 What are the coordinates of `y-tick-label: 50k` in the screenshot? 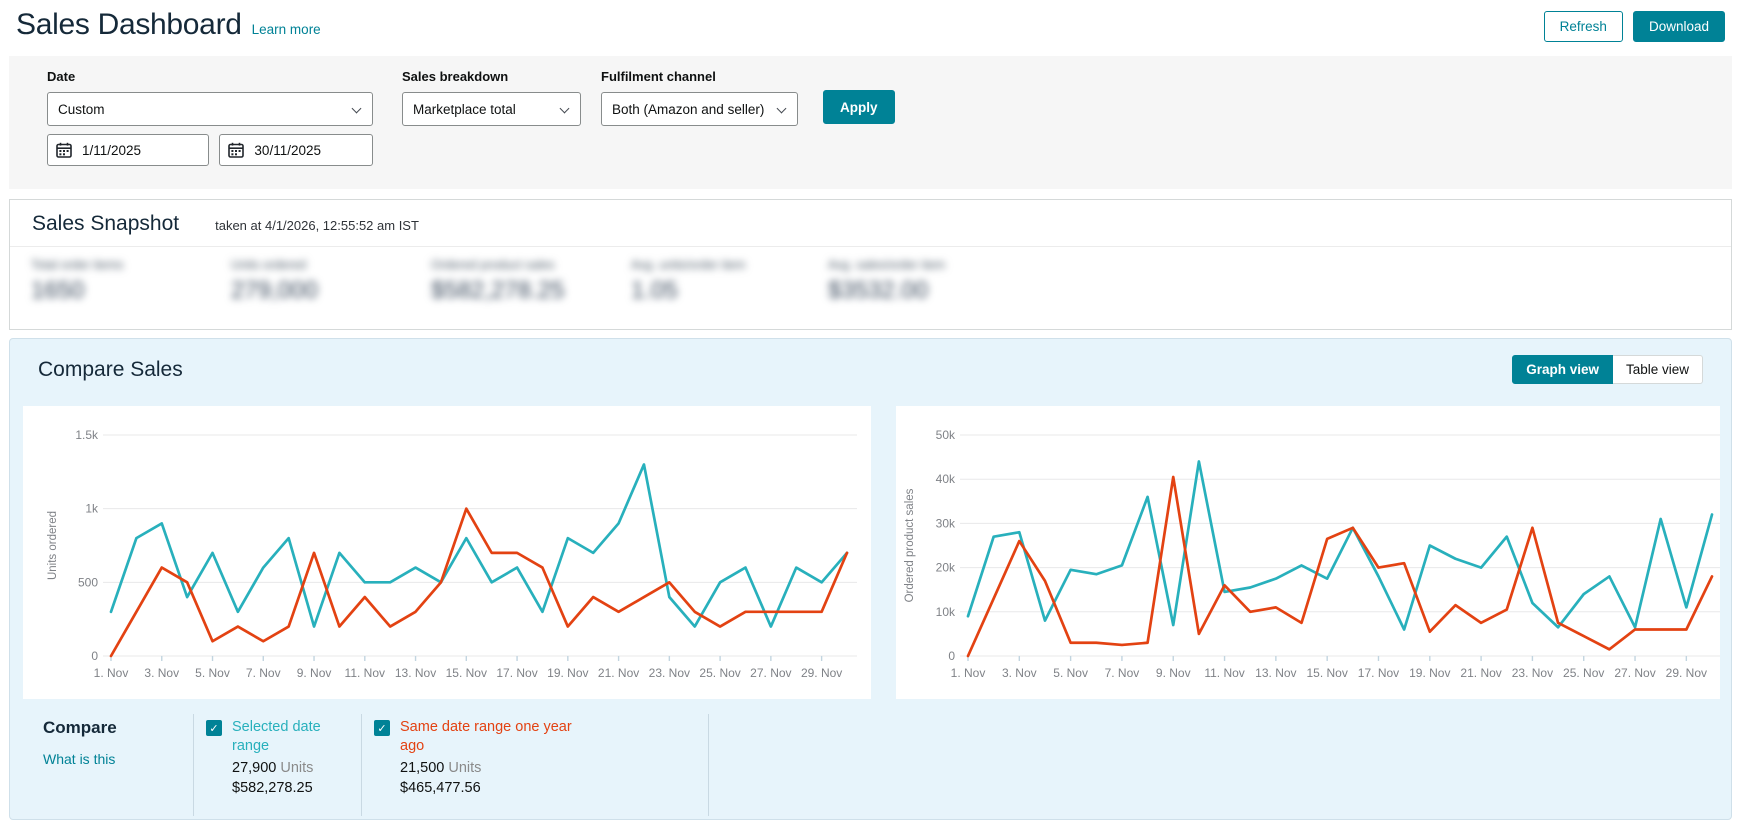 It's located at (946, 435).